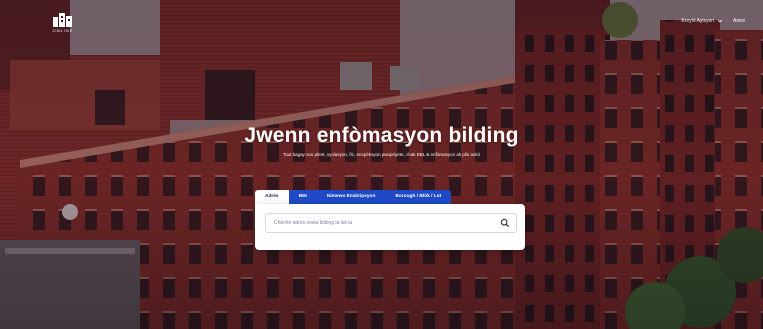  Describe the element at coordinates (739, 21) in the screenshot. I see `sign-in-link: Antre` at that location.